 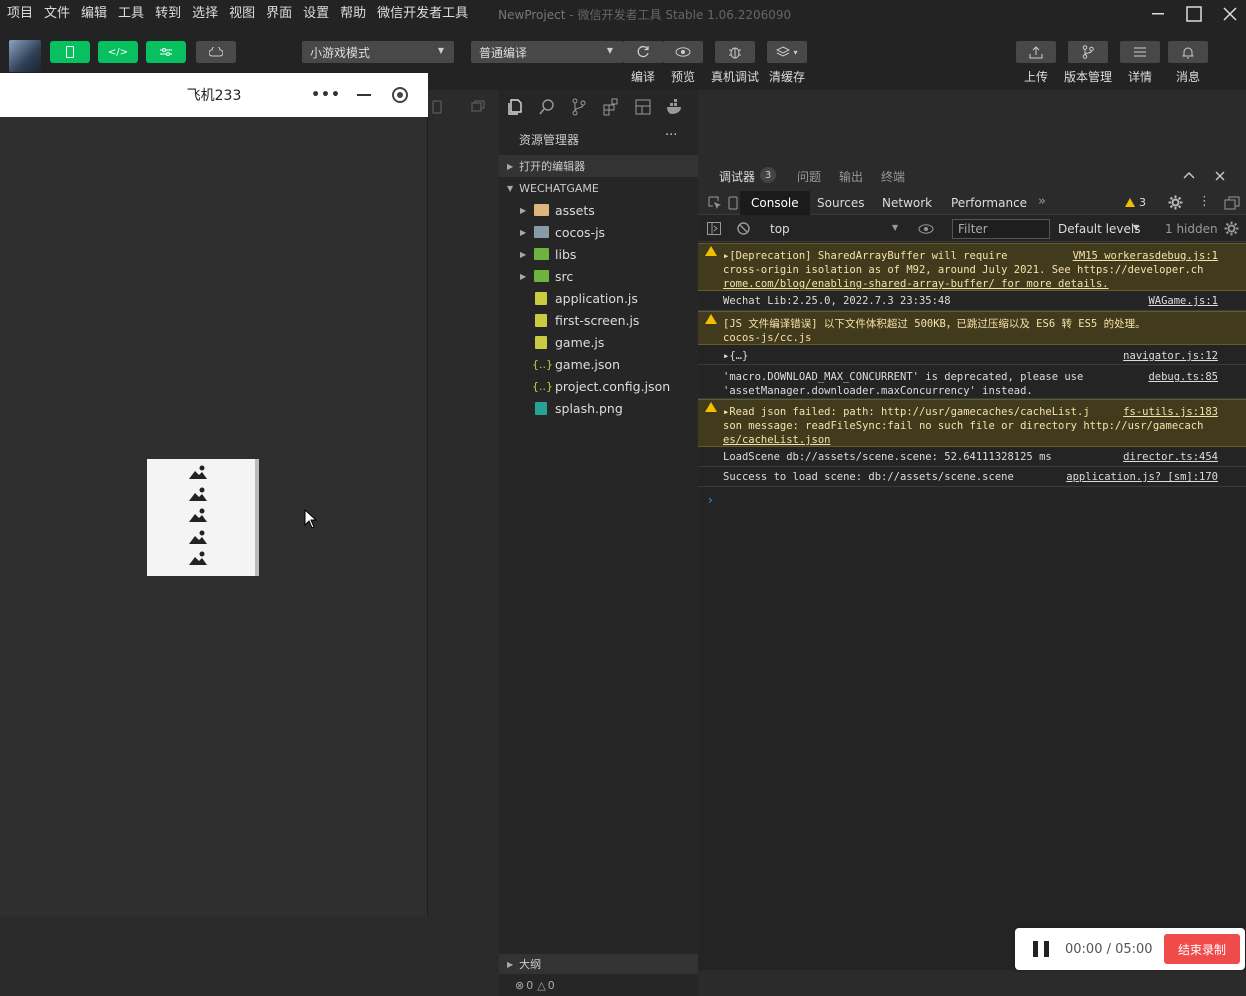 I want to click on context-select: top, so click(x=780, y=229).